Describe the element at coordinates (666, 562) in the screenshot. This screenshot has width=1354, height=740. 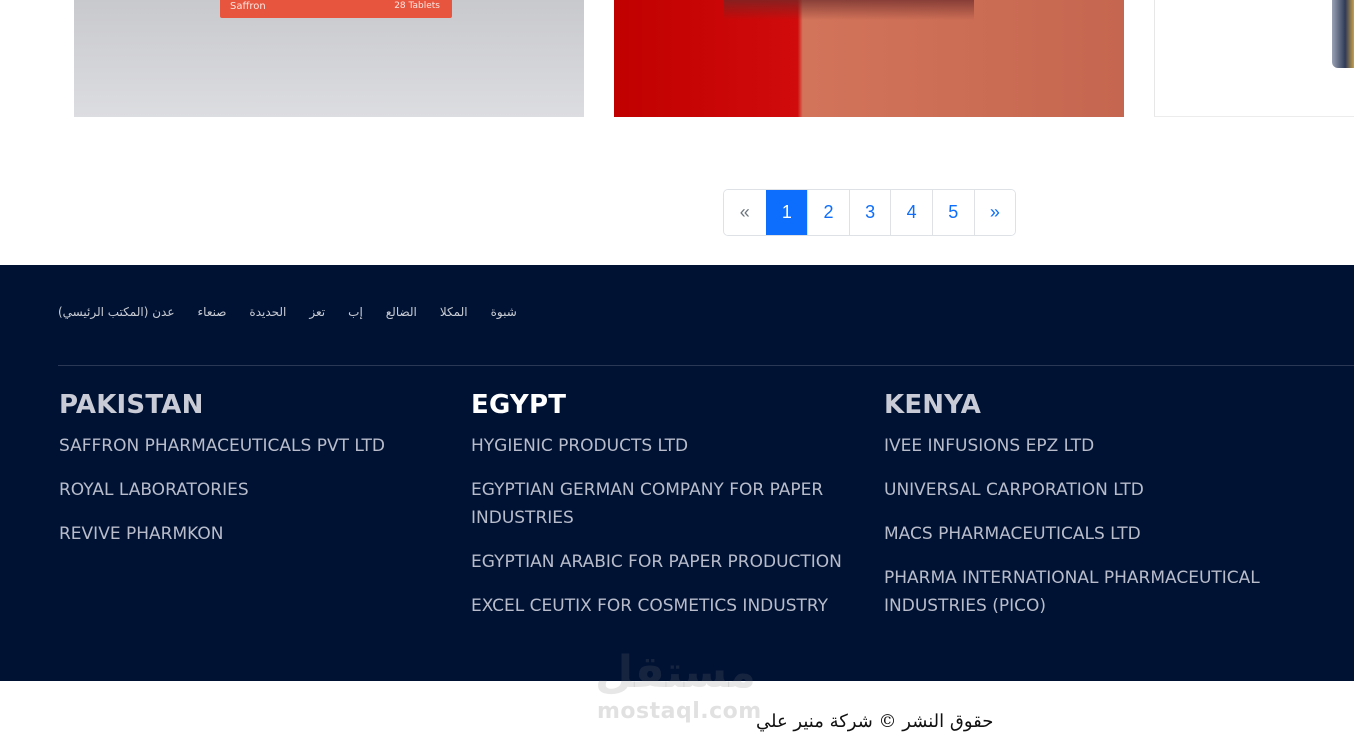
I see `company-link: EGYPTIAN ARABIC FOR PAPER PRODUCTION` at that location.